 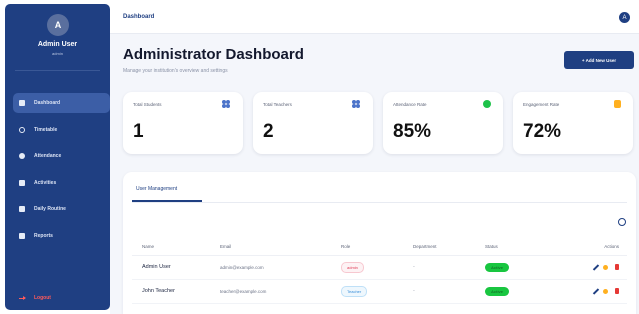 What do you see at coordinates (624, 17) in the screenshot?
I see `profile-avatar: A` at bounding box center [624, 17].